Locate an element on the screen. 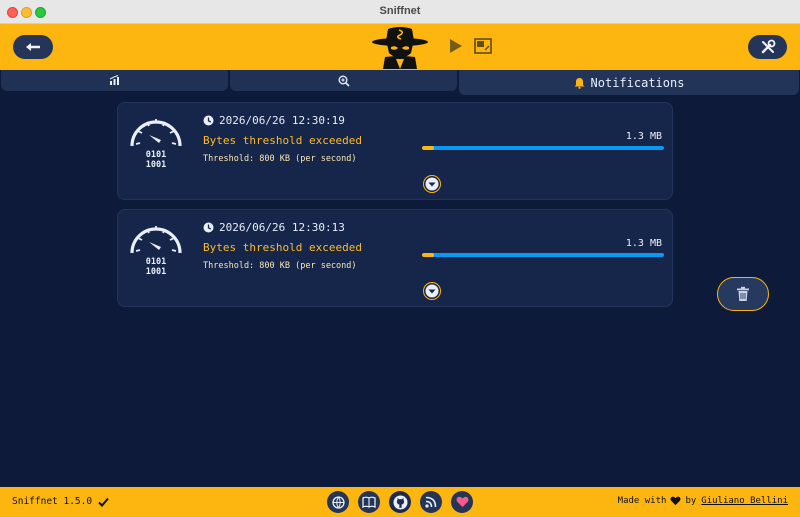 This screenshot has height=517, width=800. by-label: by is located at coordinates (691, 501).